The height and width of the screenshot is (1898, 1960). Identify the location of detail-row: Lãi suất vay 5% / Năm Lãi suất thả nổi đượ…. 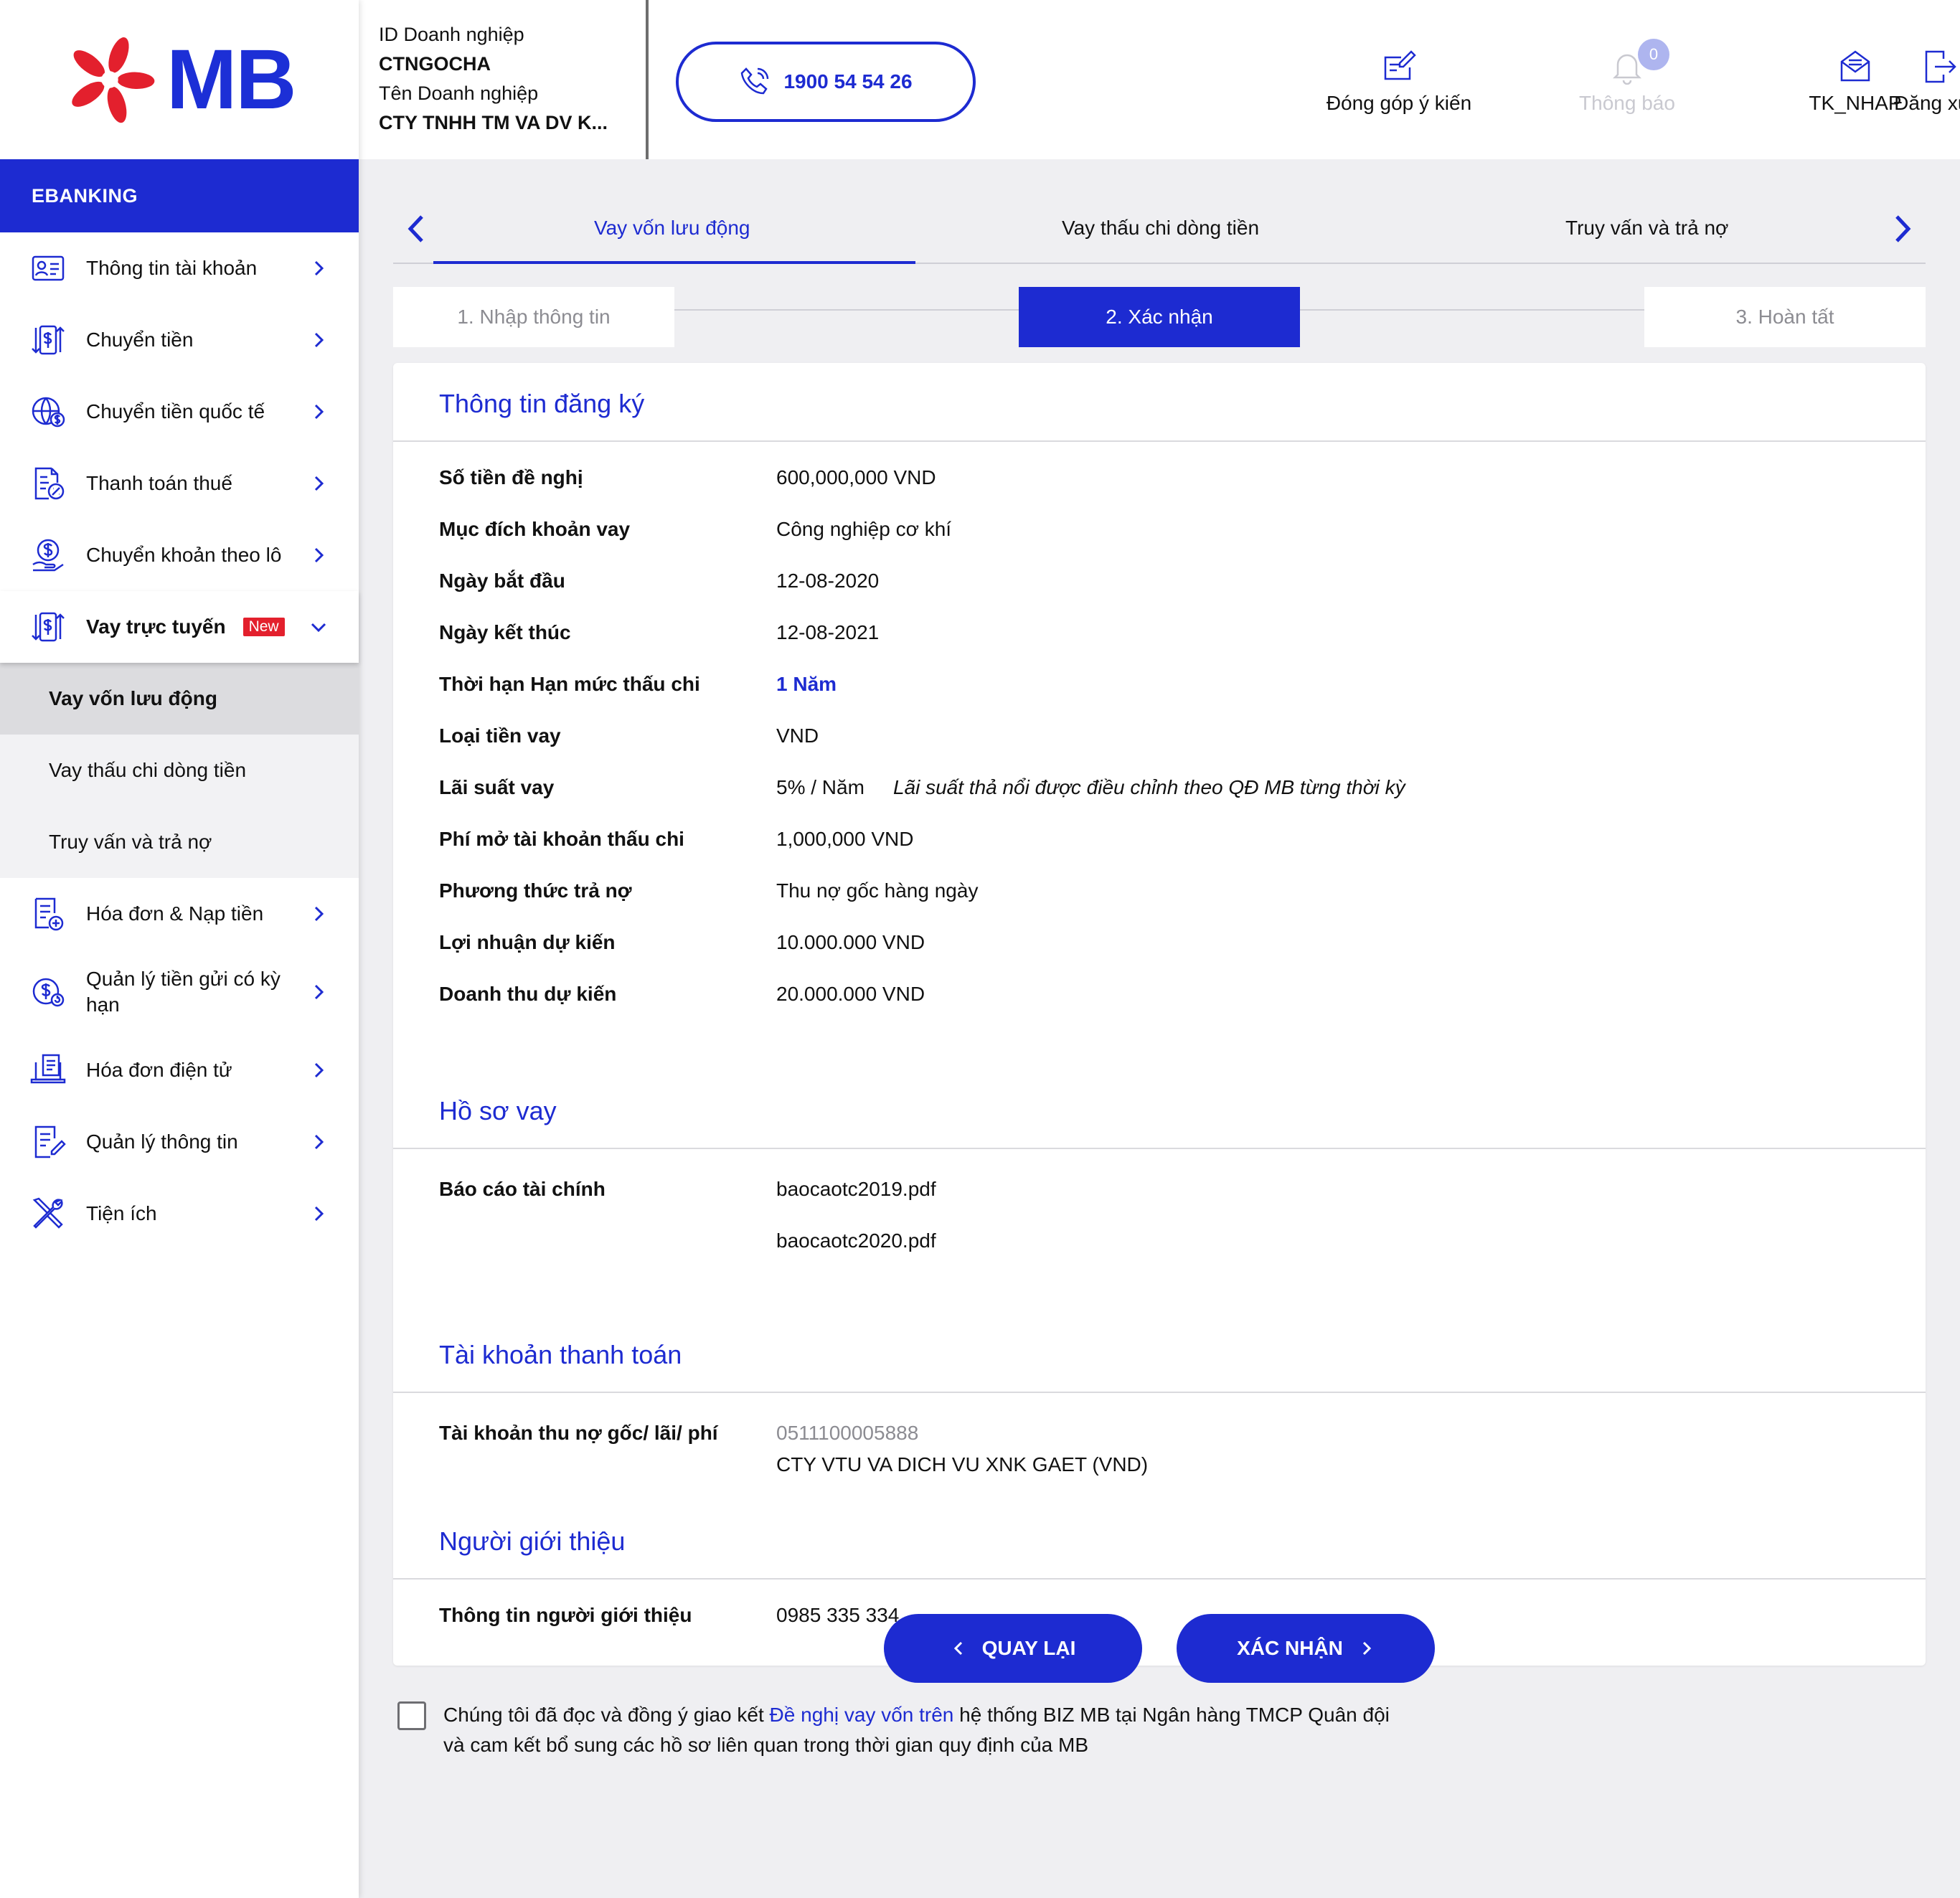
(1182, 788).